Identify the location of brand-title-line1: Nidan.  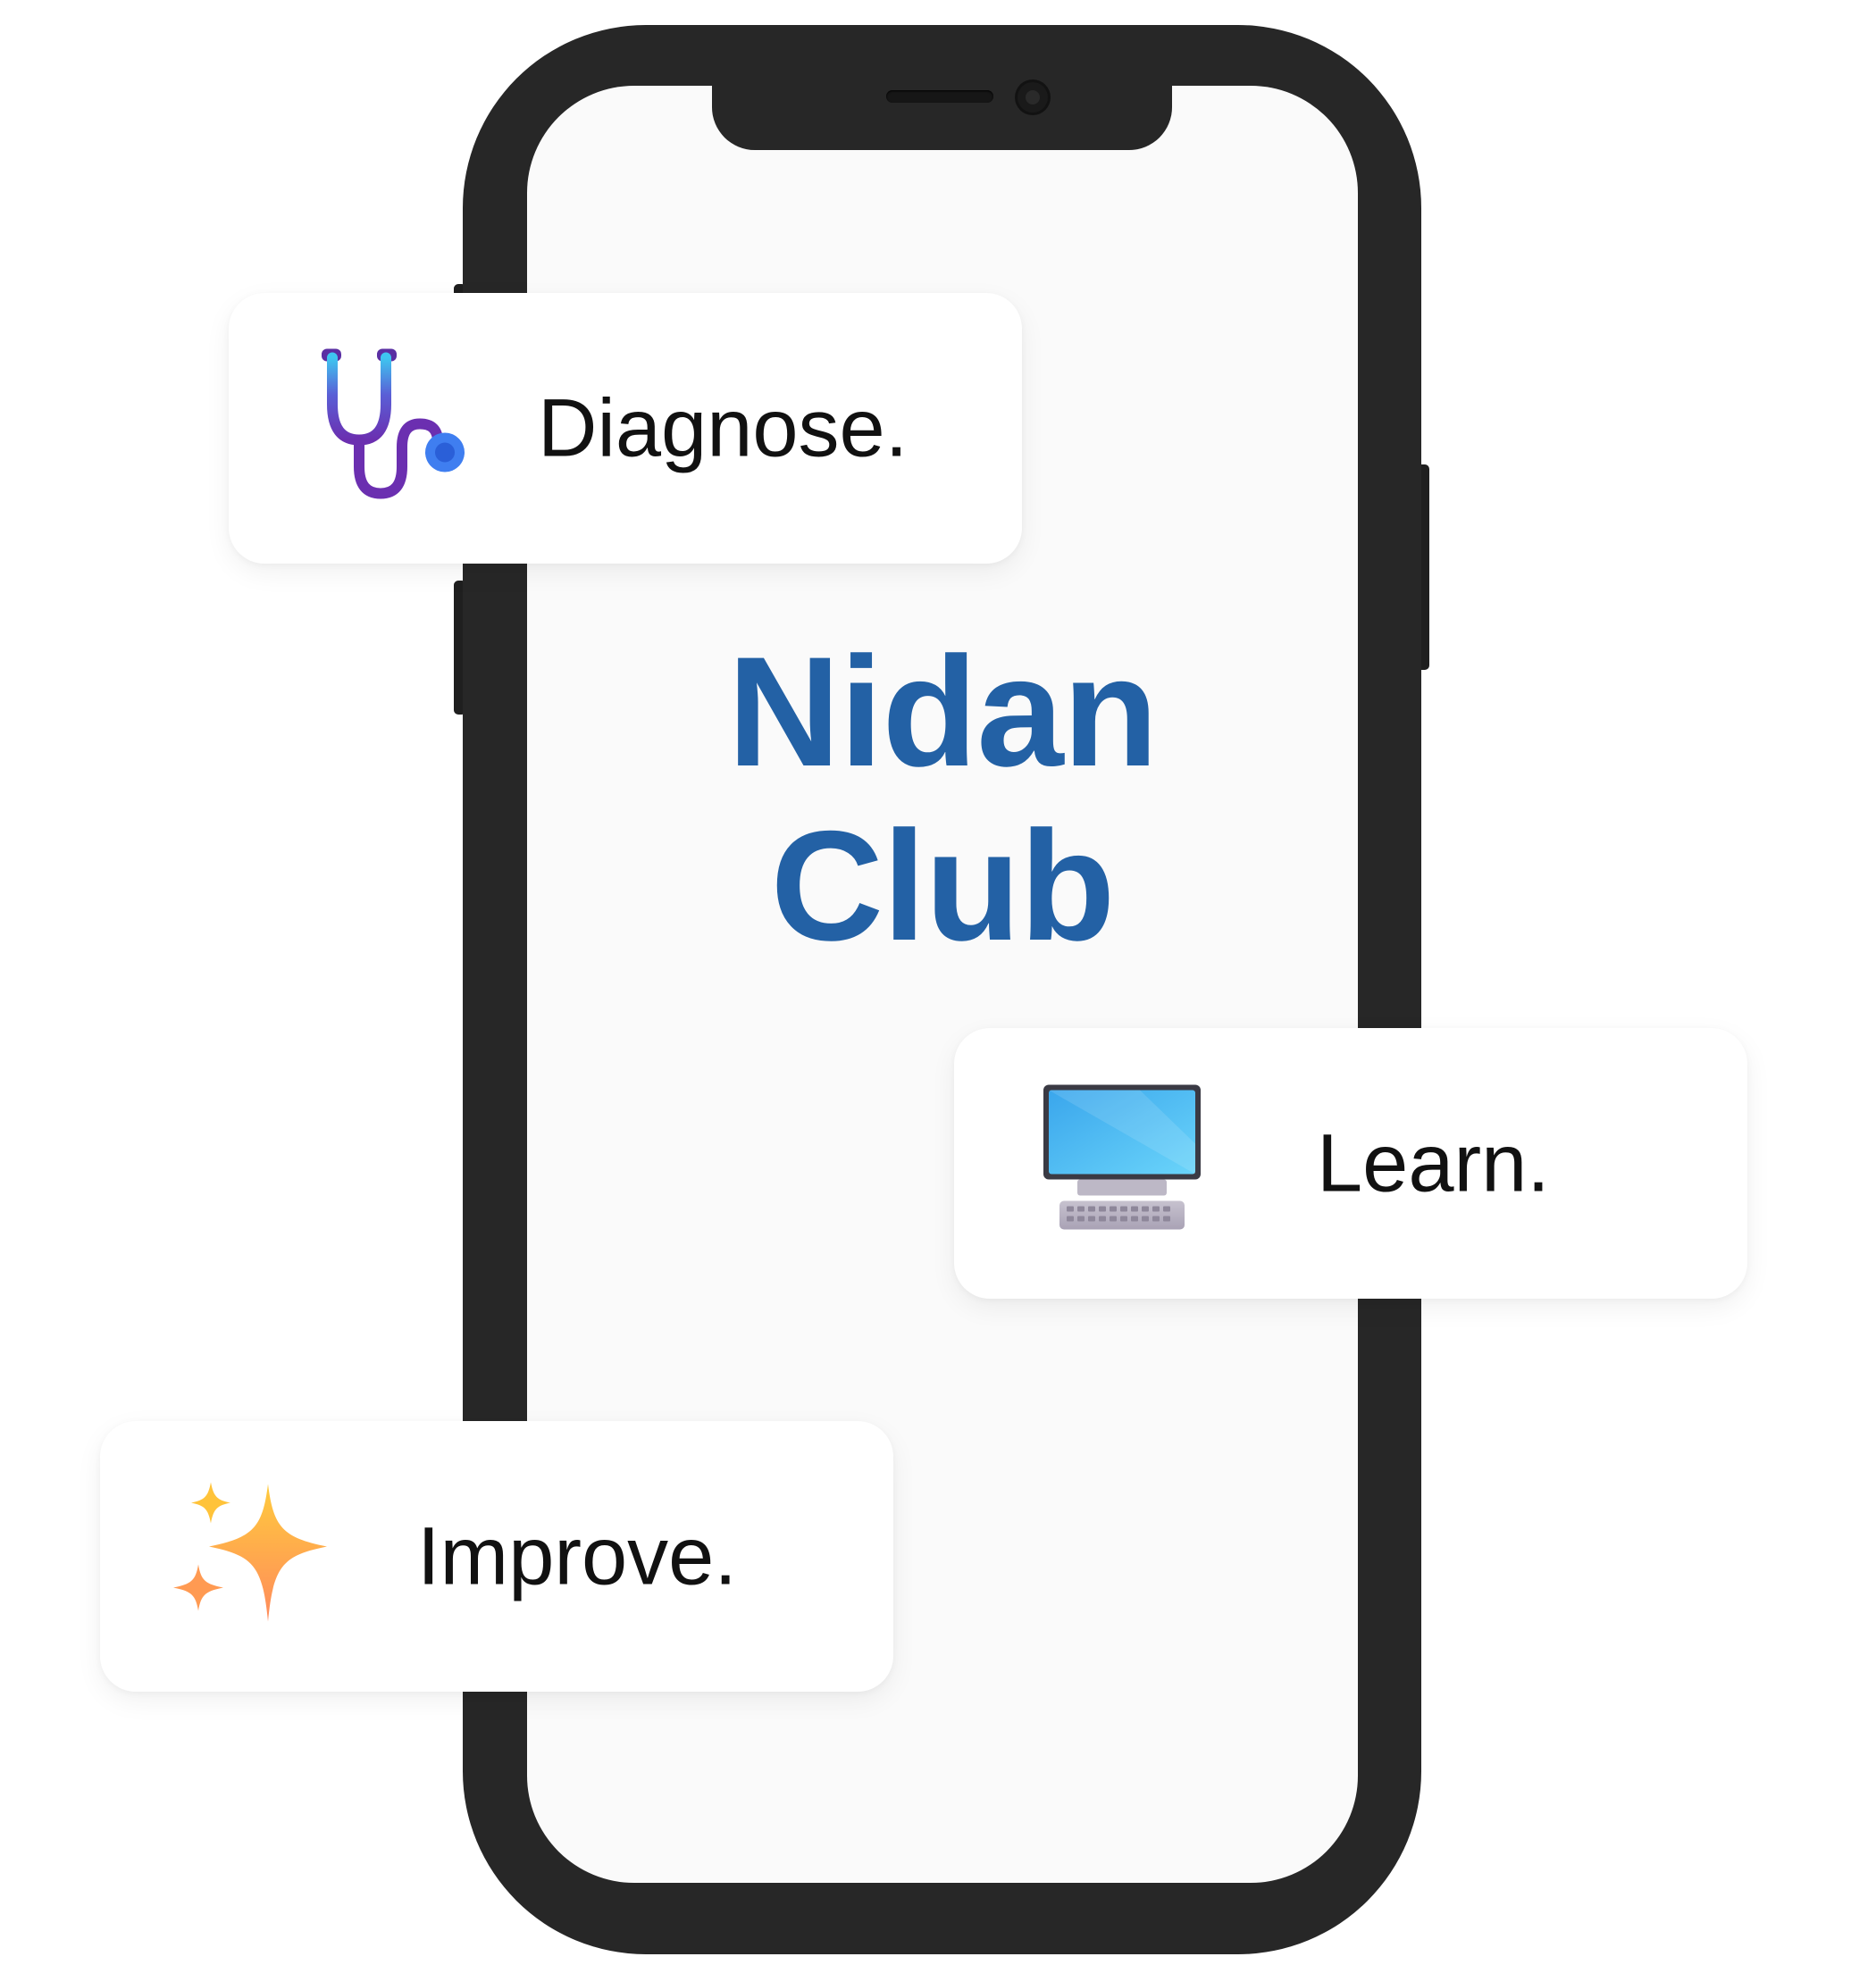
(942, 712).